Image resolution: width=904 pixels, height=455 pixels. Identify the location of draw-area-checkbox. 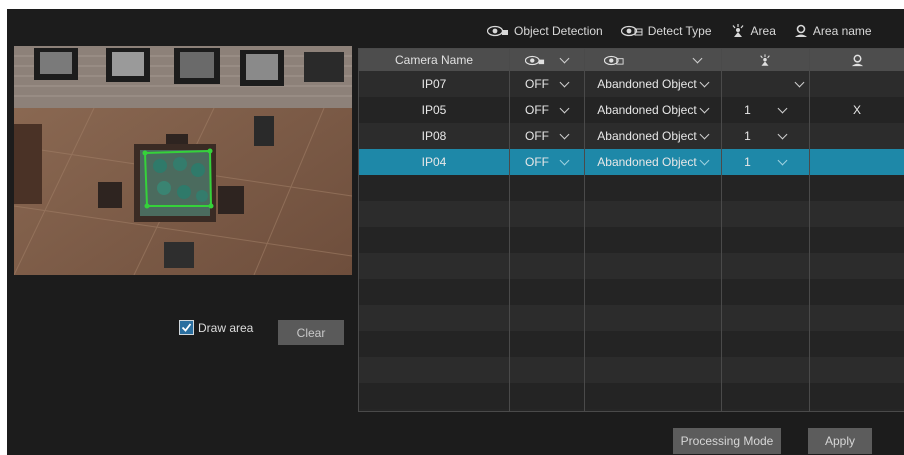
(186, 327).